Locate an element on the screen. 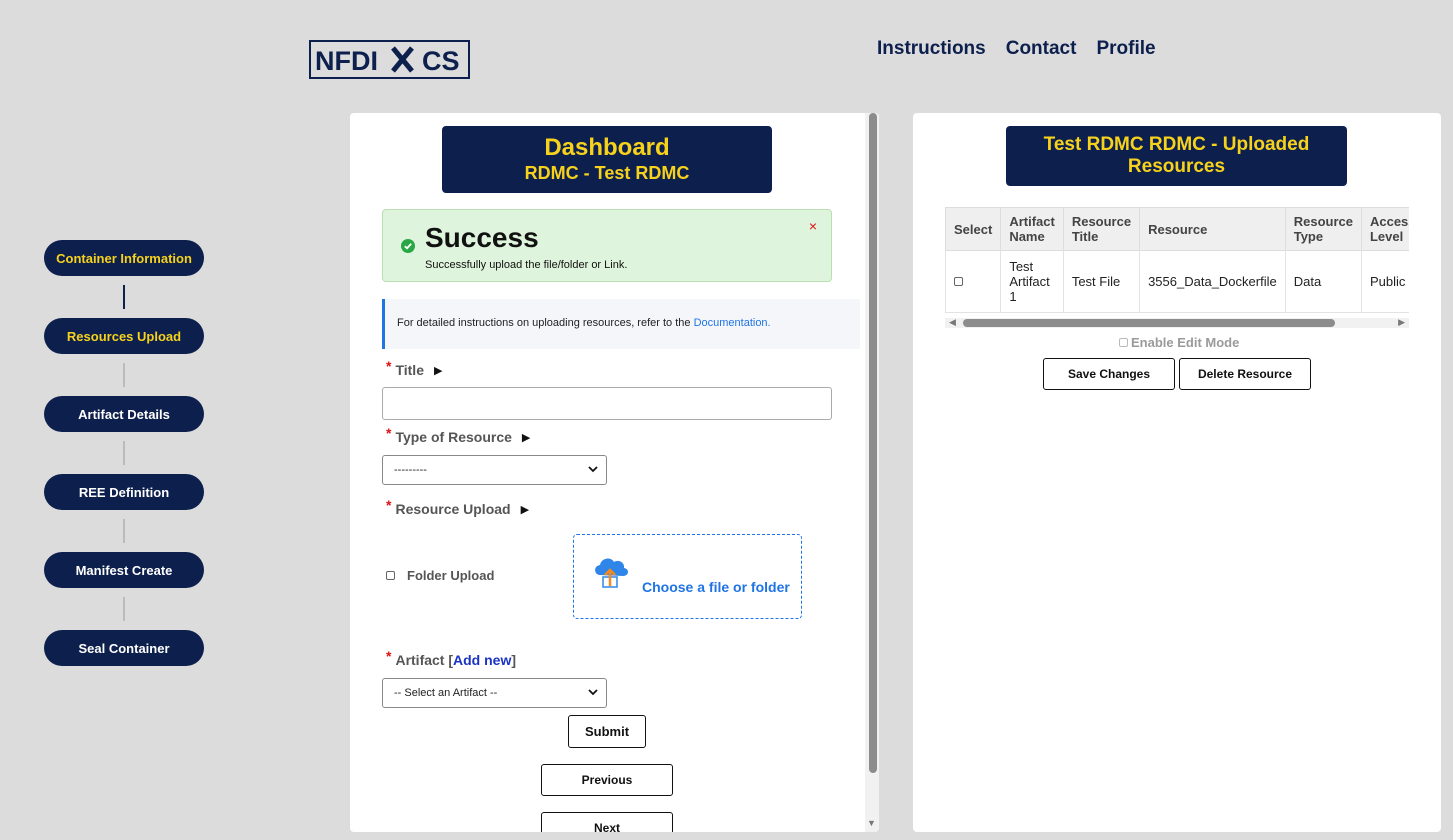 The image size is (1453, 840). row-select-checkbox is located at coordinates (958, 281).